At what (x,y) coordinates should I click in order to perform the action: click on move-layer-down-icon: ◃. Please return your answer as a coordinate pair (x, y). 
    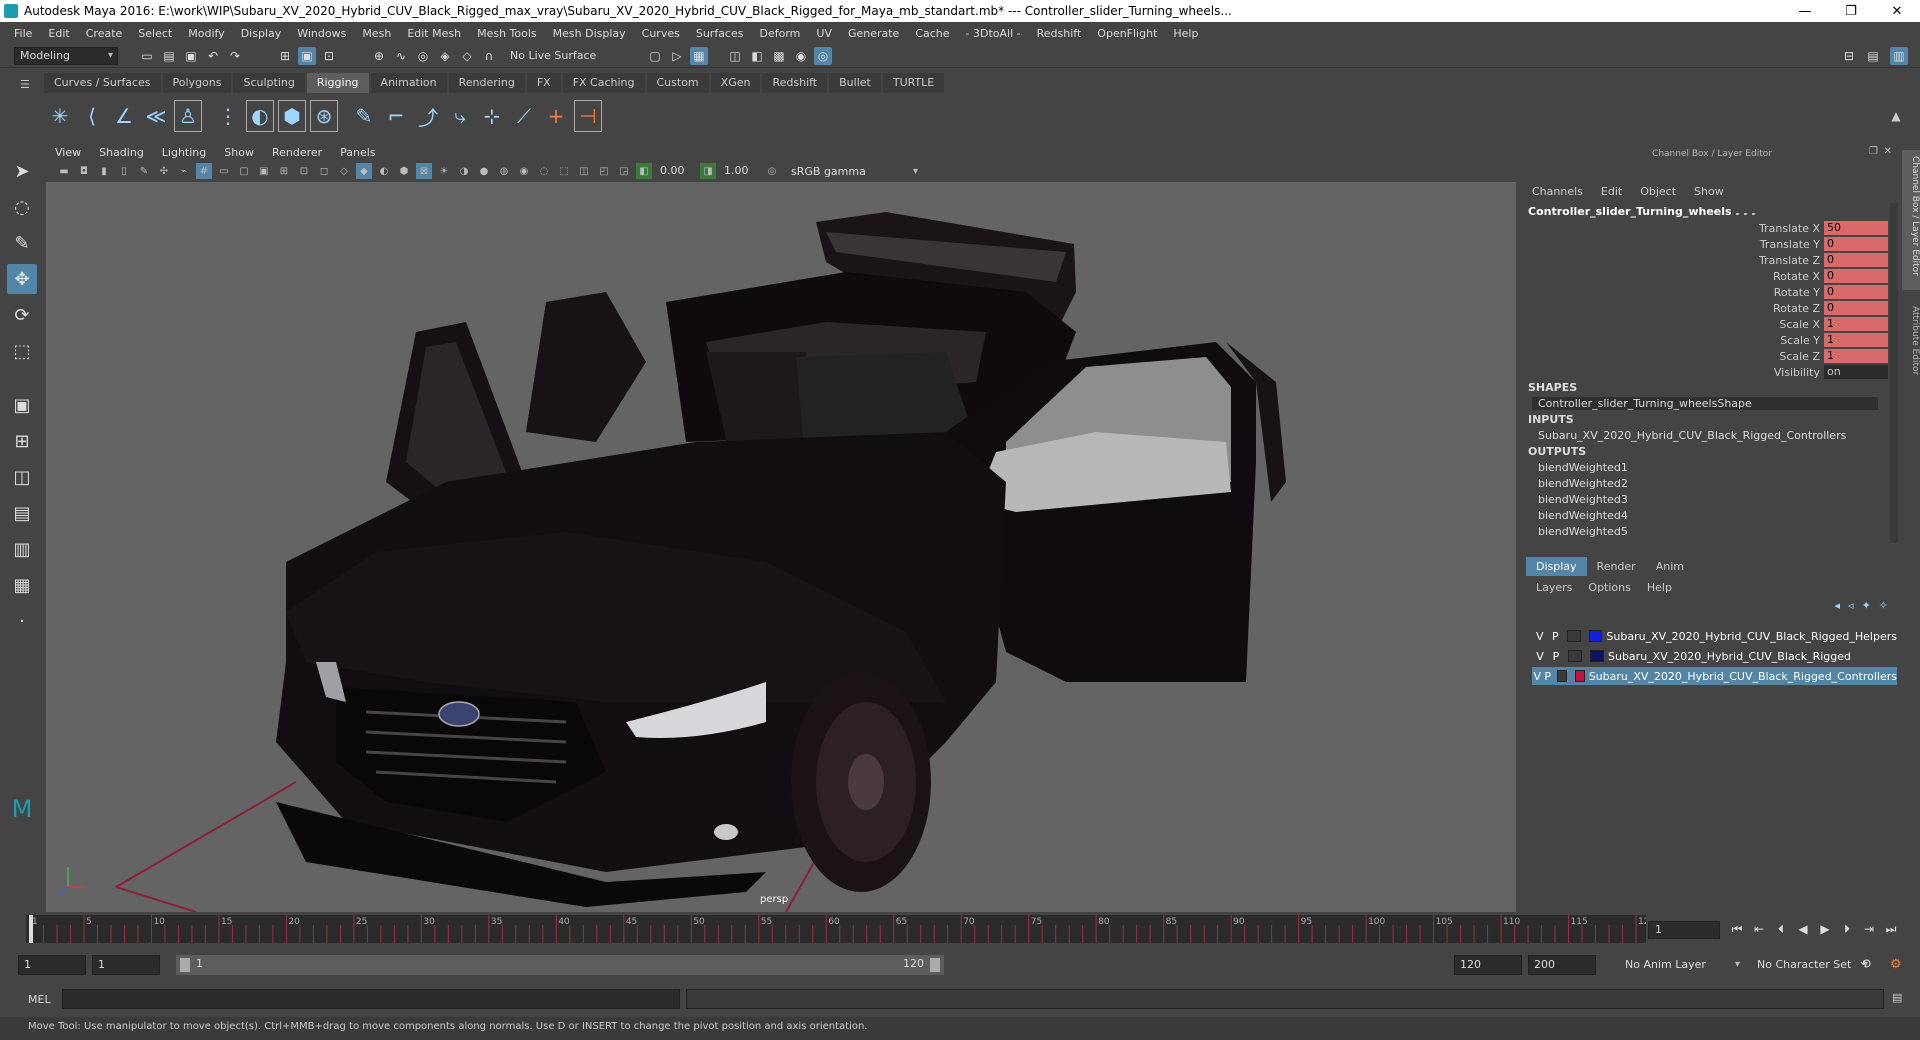
    Looking at the image, I should click on (1851, 605).